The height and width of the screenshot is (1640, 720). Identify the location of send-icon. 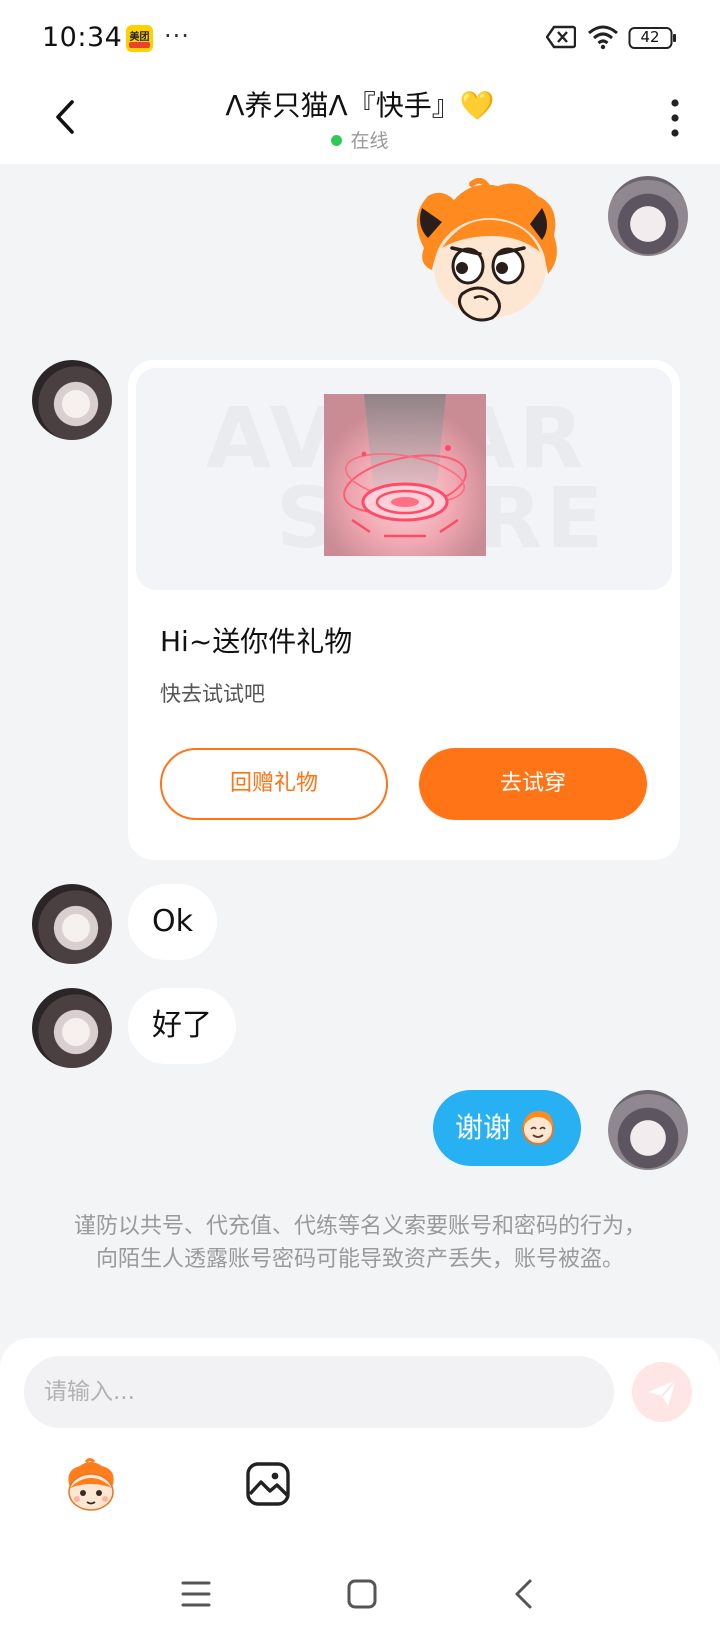
(662, 1392).